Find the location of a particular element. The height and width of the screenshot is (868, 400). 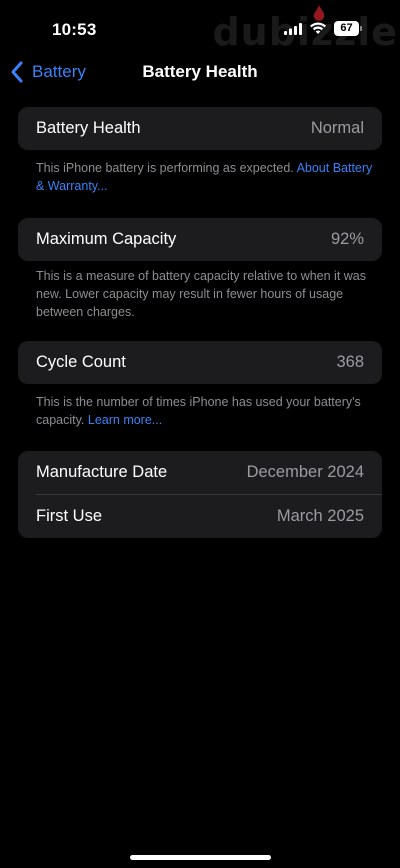

cycle-count-row: Cycle Count 368 is located at coordinates (200, 362).